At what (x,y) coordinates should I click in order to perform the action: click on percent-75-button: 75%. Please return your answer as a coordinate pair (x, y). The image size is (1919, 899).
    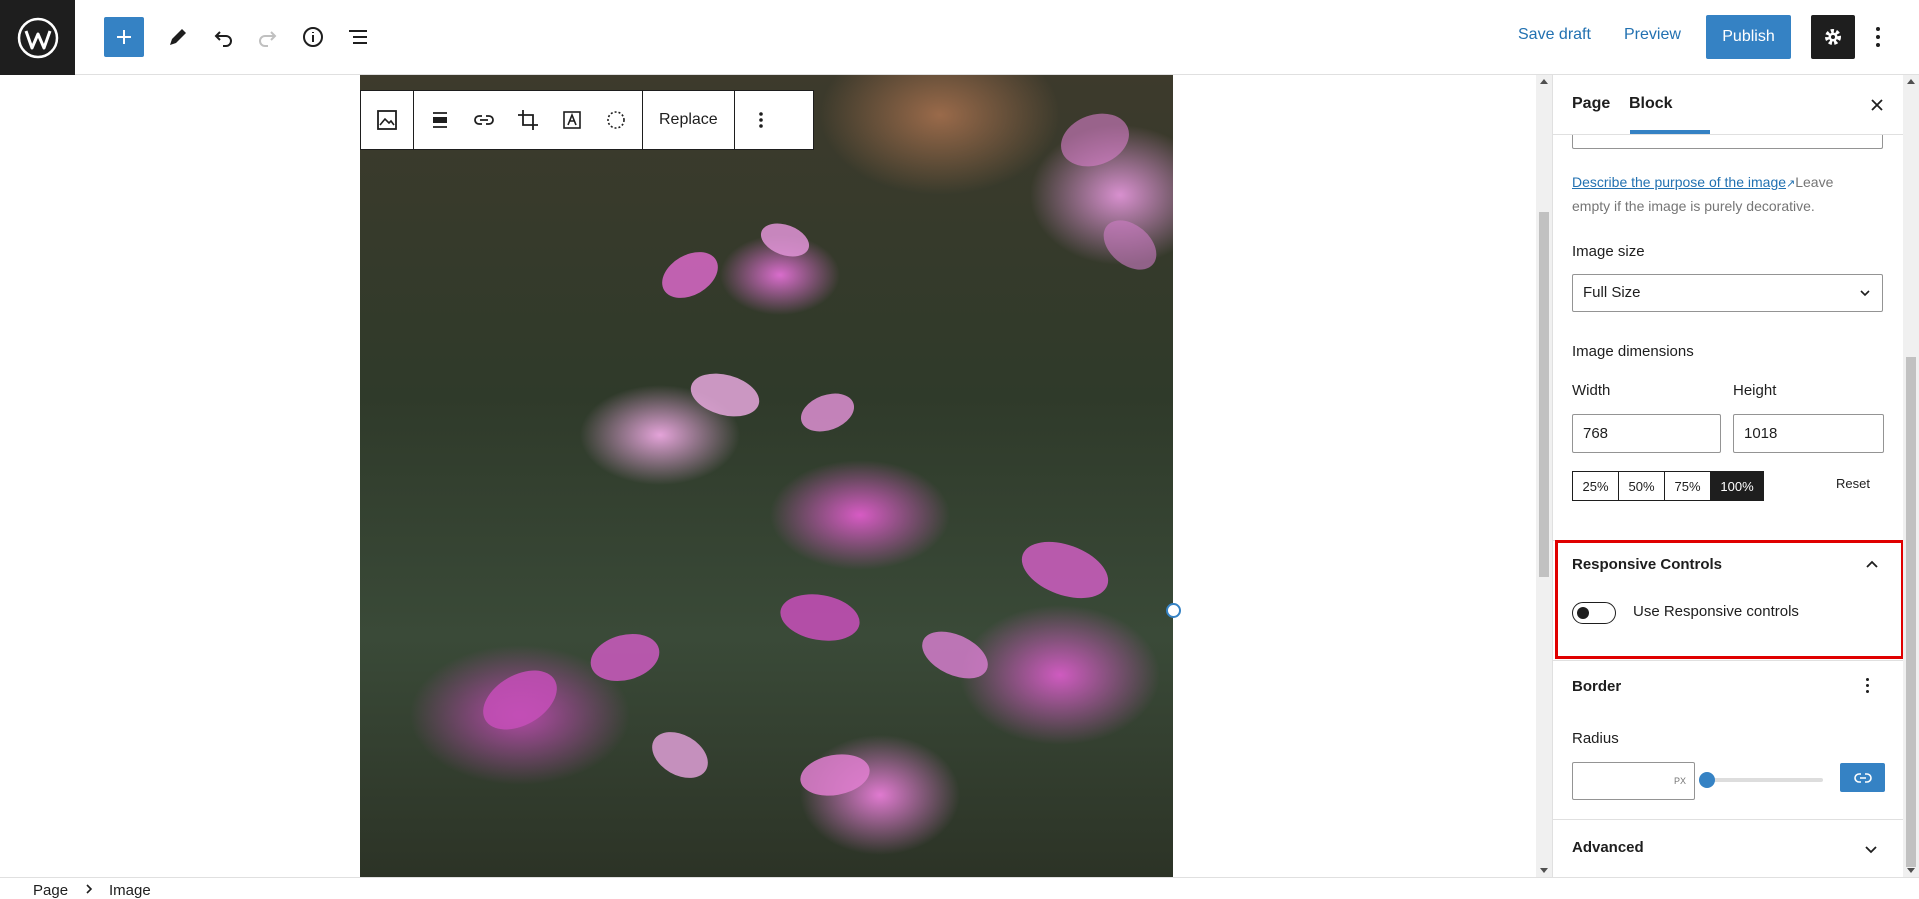
    Looking at the image, I should click on (1688, 486).